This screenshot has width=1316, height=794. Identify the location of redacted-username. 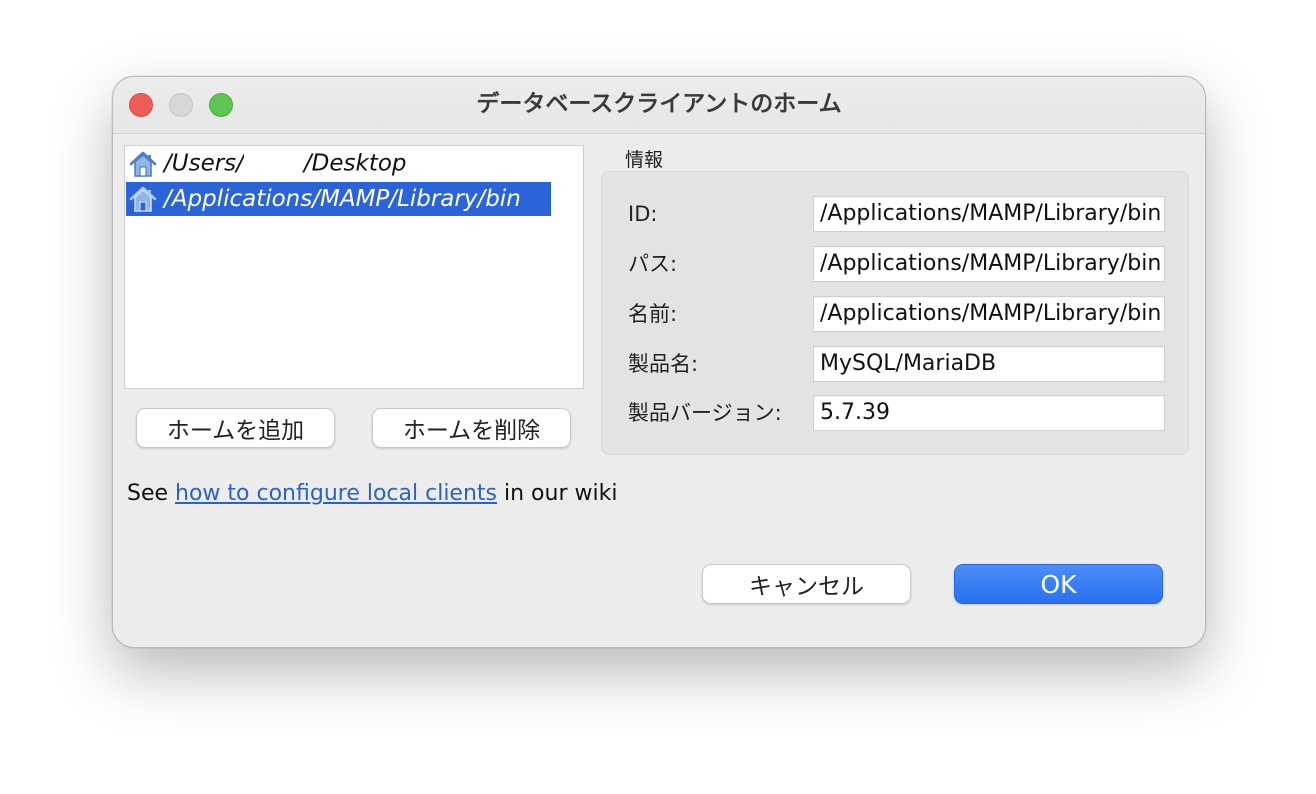
(273, 164).